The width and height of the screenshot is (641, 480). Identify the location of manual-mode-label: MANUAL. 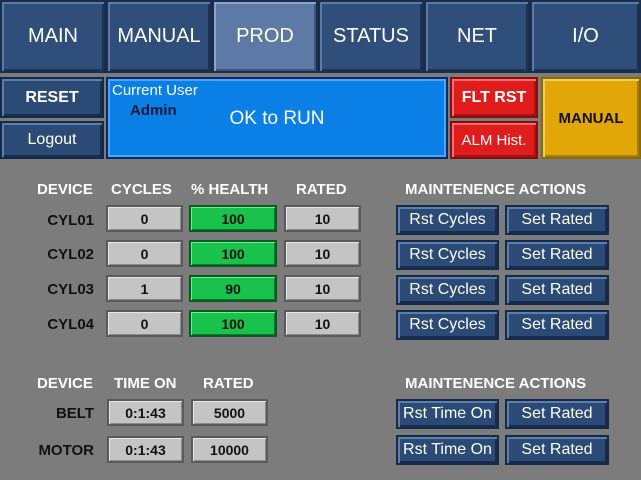
(591, 118).